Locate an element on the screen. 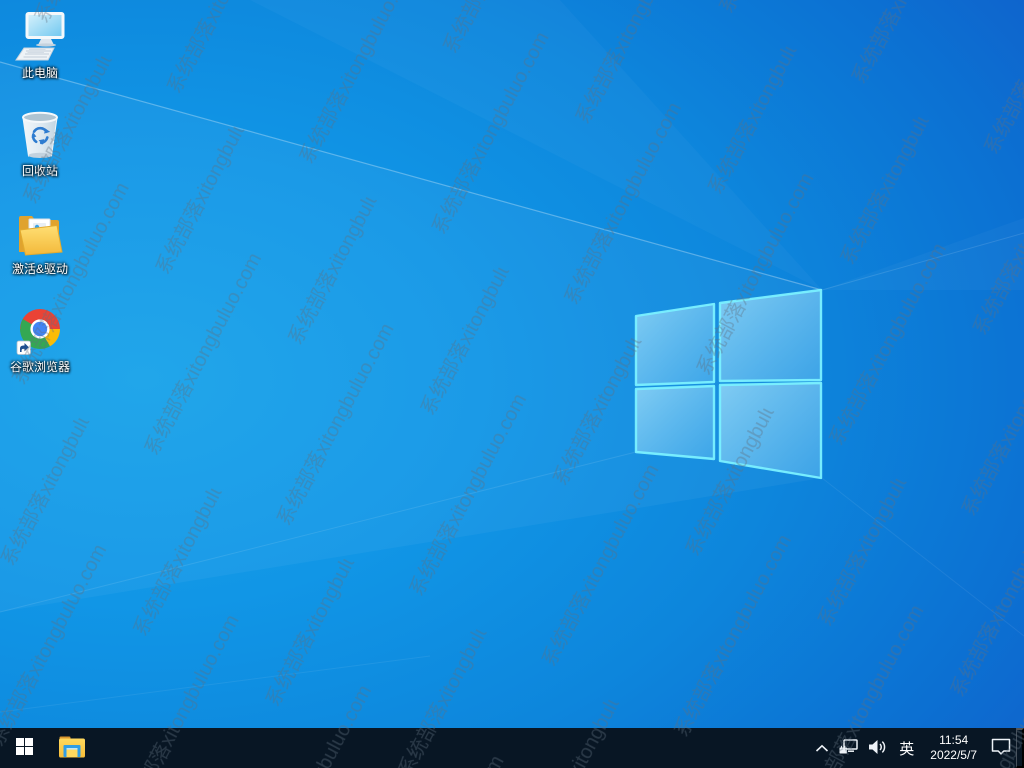 The image size is (1024, 768). start-button is located at coordinates (24, 748).